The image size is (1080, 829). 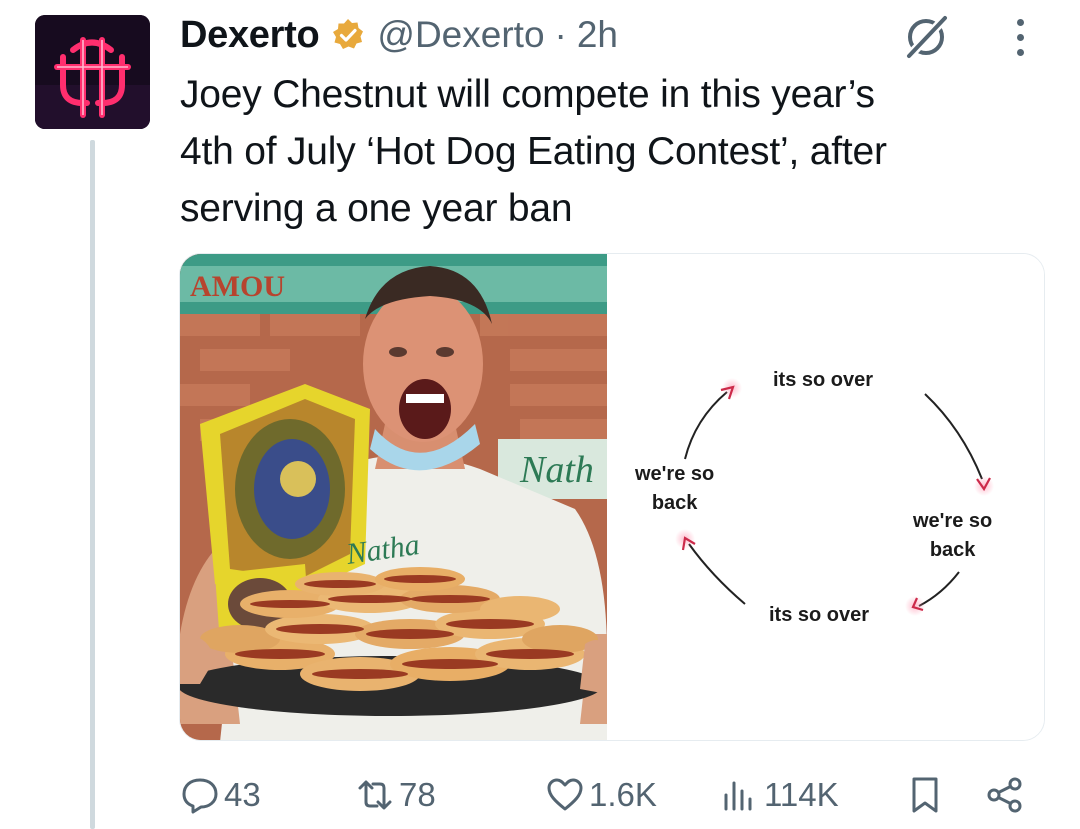 I want to click on views-icon, so click(x=740, y=795).